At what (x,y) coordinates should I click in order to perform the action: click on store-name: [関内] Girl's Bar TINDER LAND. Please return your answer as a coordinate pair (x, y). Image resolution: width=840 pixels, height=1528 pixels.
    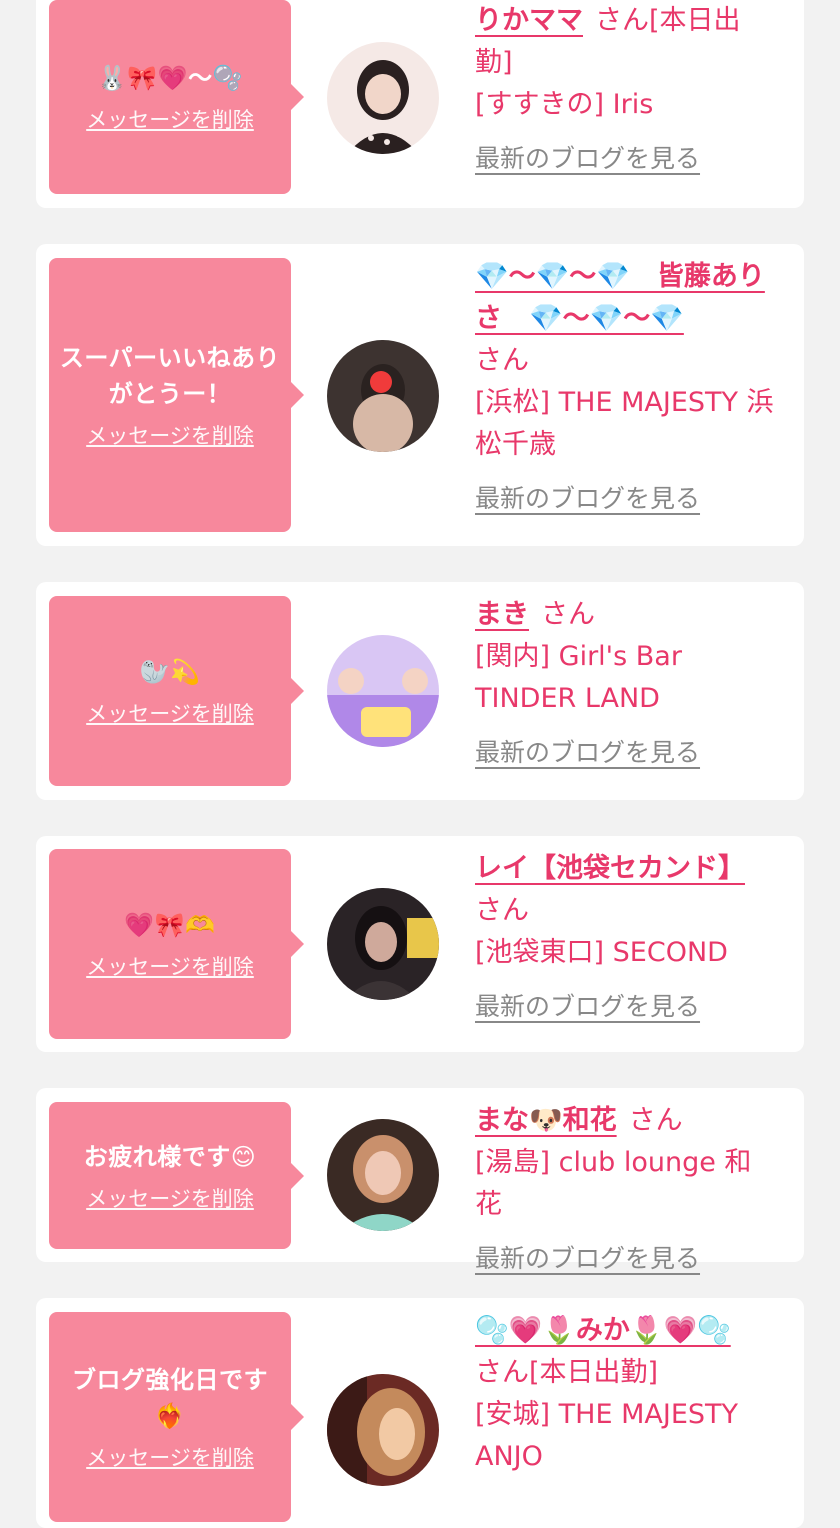
    Looking at the image, I should click on (578, 677).